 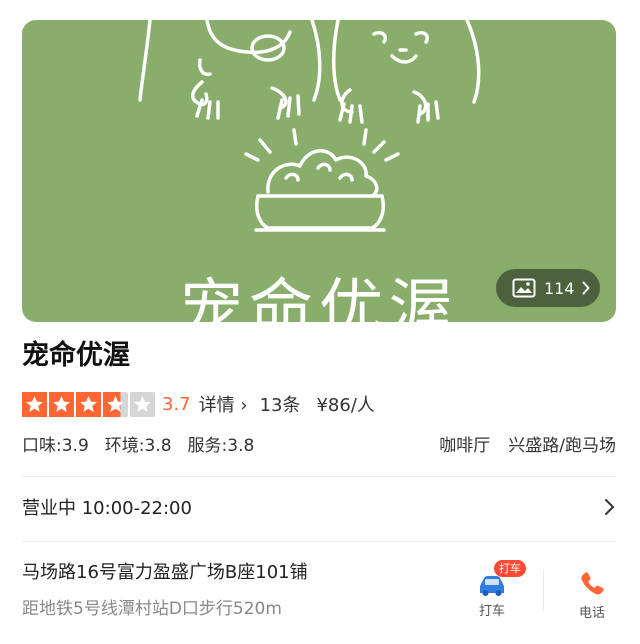 I want to click on business-hours-row: 营业中 10:00-22:00, so click(x=319, y=507).